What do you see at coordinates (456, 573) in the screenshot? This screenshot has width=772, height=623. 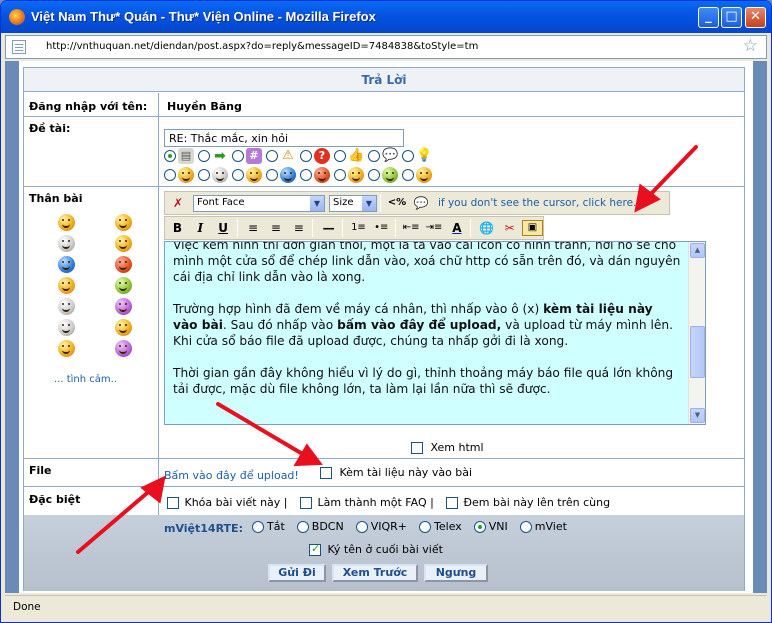 I see `cancel-button: Ngưng` at bounding box center [456, 573].